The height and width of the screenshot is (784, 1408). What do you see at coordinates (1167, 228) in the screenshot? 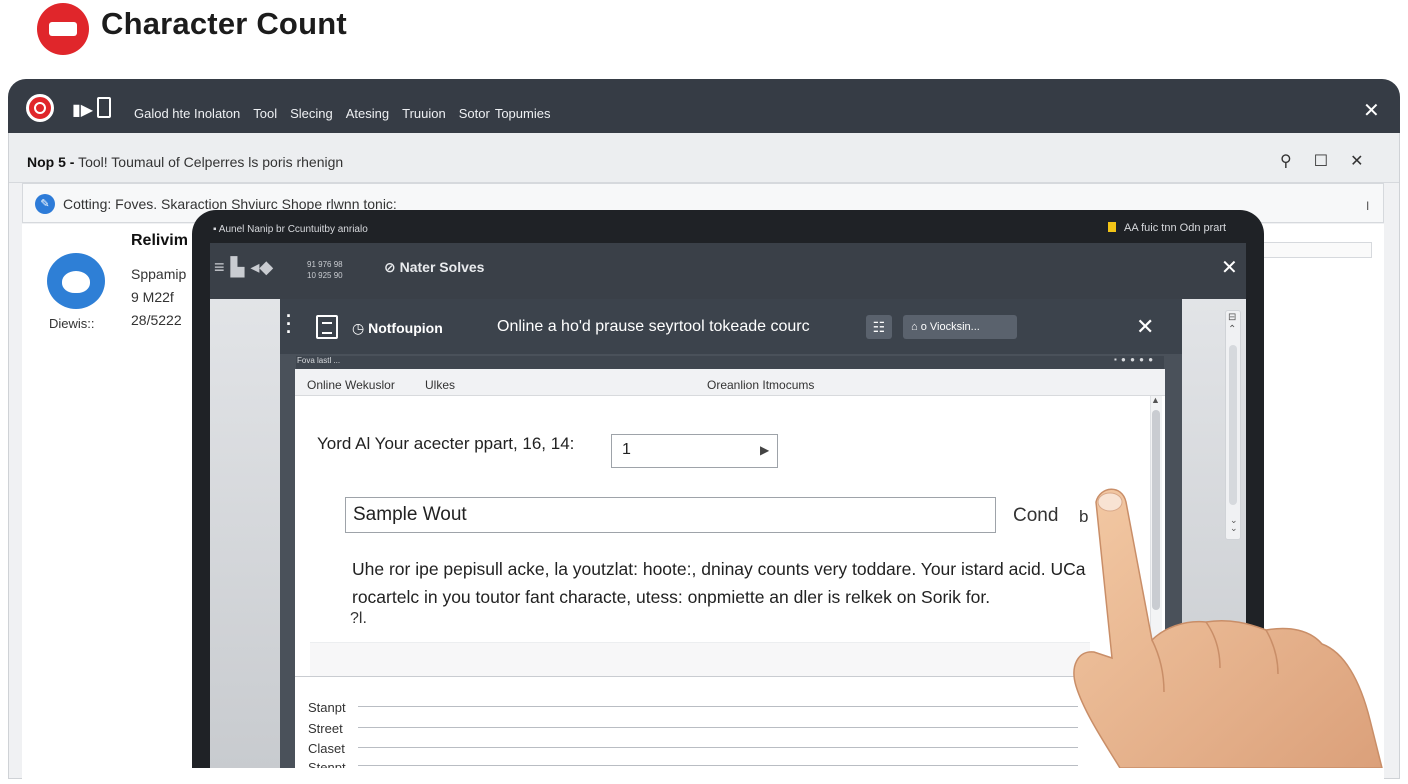
I see `status-bar-right: AA fuic tnn Odn prart` at bounding box center [1167, 228].